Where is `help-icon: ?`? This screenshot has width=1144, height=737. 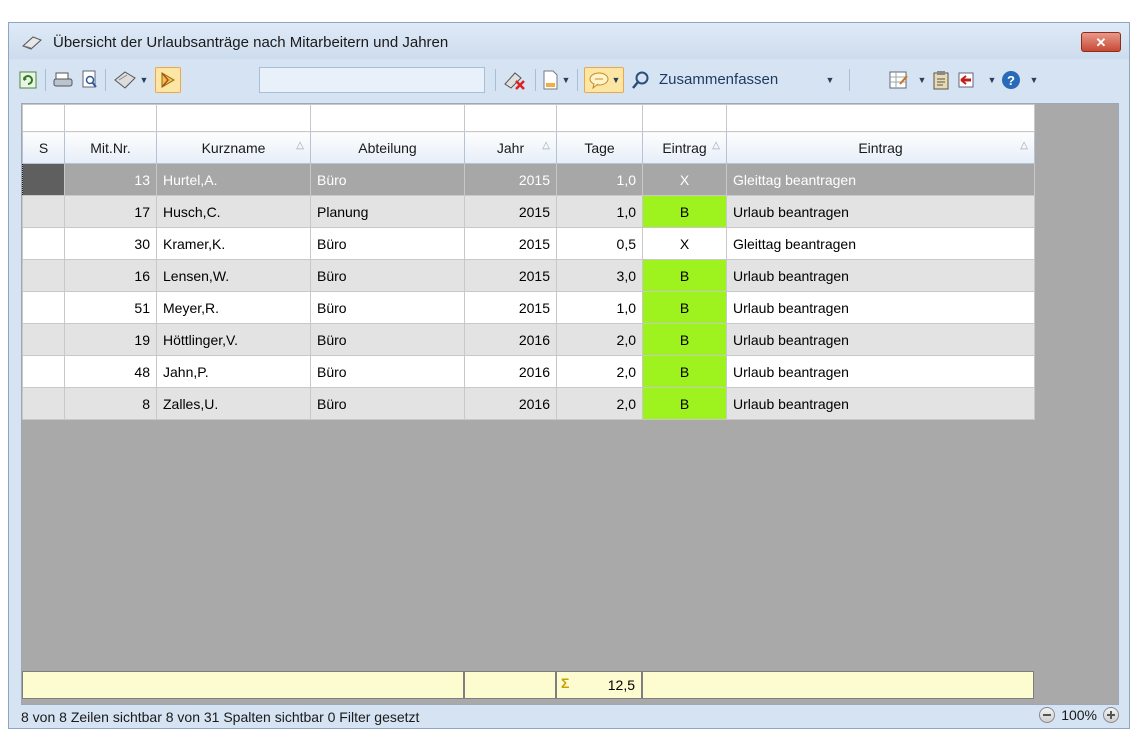
help-icon: ? is located at coordinates (1011, 80).